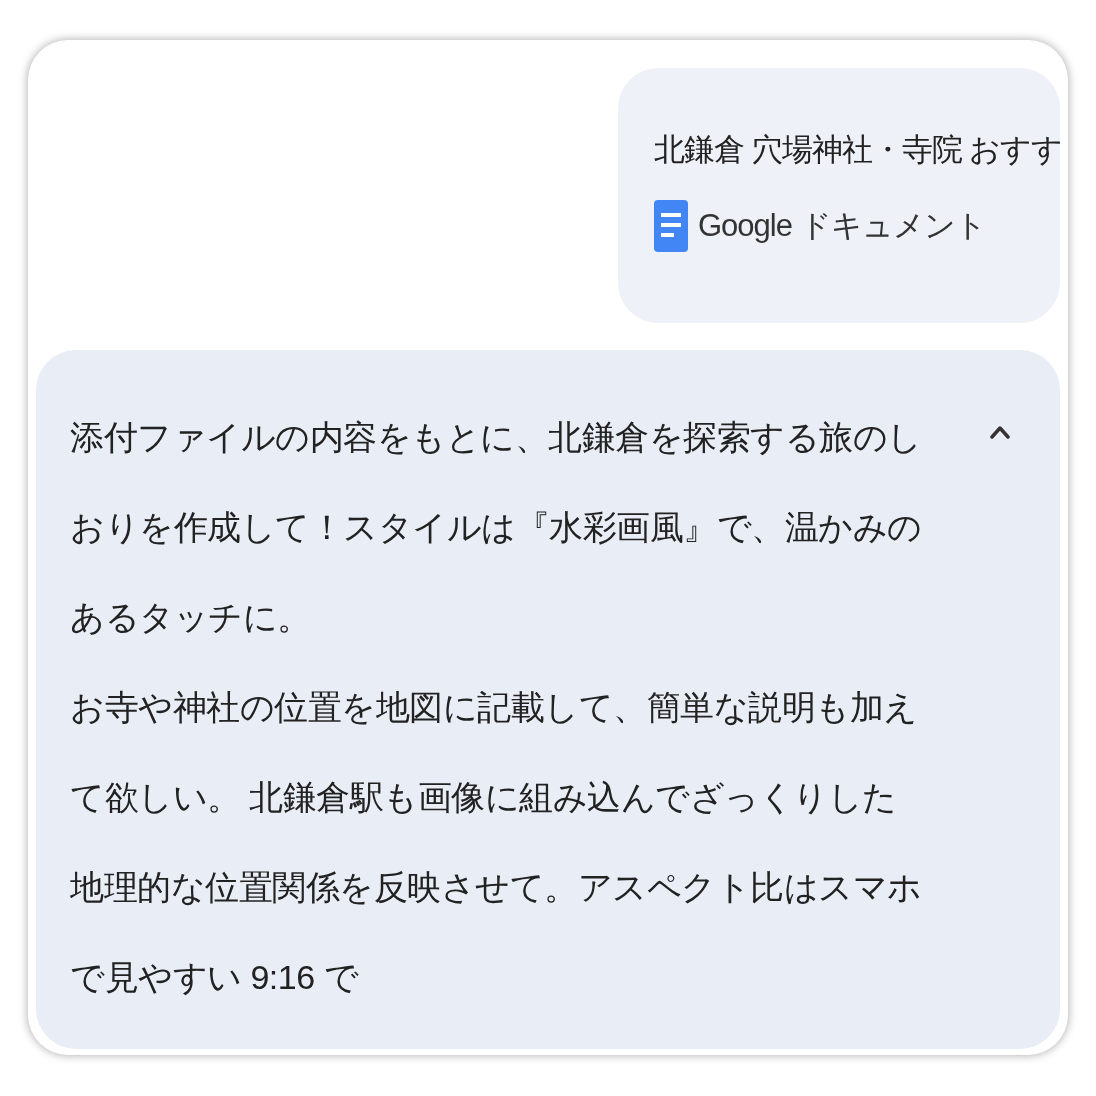 This screenshot has width=1096, height=1096. What do you see at coordinates (839, 195) in the screenshot?
I see `attachment-card: 北鎌倉 穴場神社・寺院 おすす Google ドキュメント` at bounding box center [839, 195].